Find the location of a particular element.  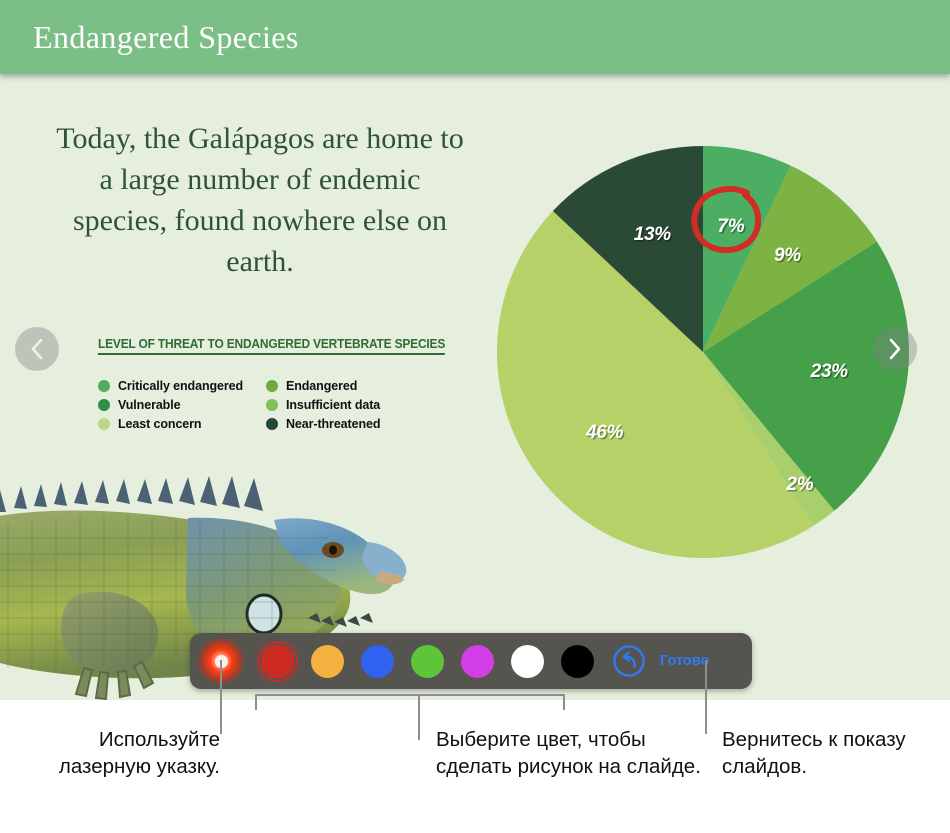

undo-button is located at coordinates (629, 661).